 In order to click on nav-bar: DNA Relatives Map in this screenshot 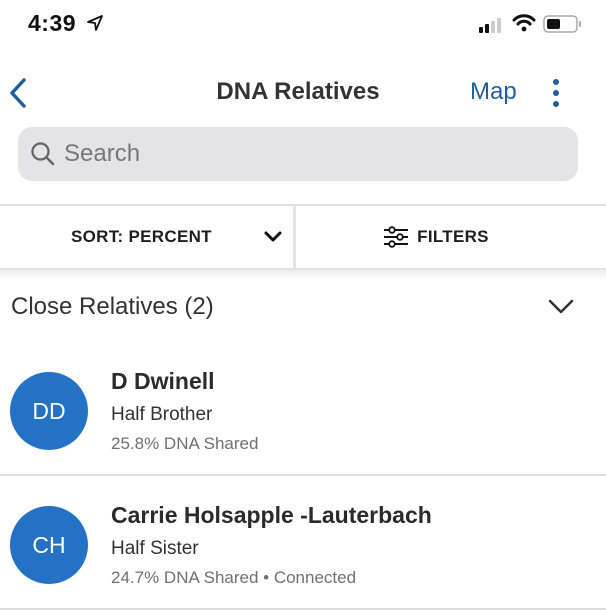, I will do `click(303, 93)`.